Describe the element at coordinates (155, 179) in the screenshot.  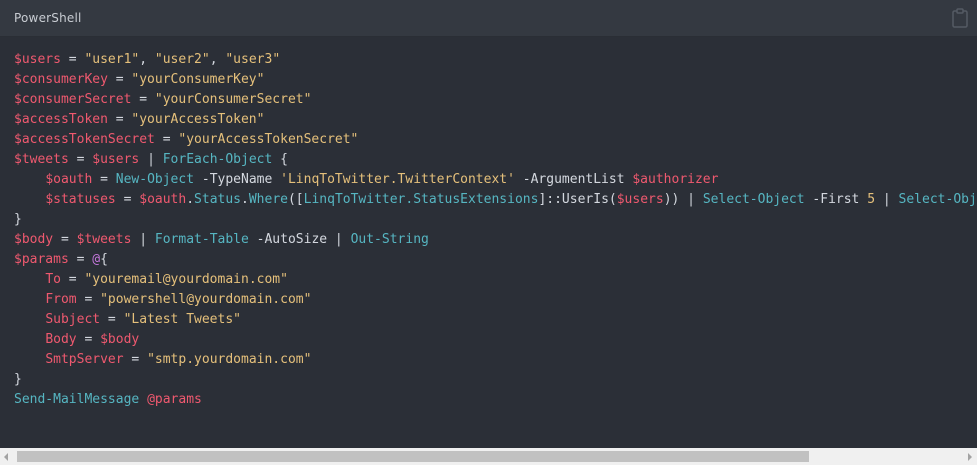
I see `code-token: New-Object` at that location.